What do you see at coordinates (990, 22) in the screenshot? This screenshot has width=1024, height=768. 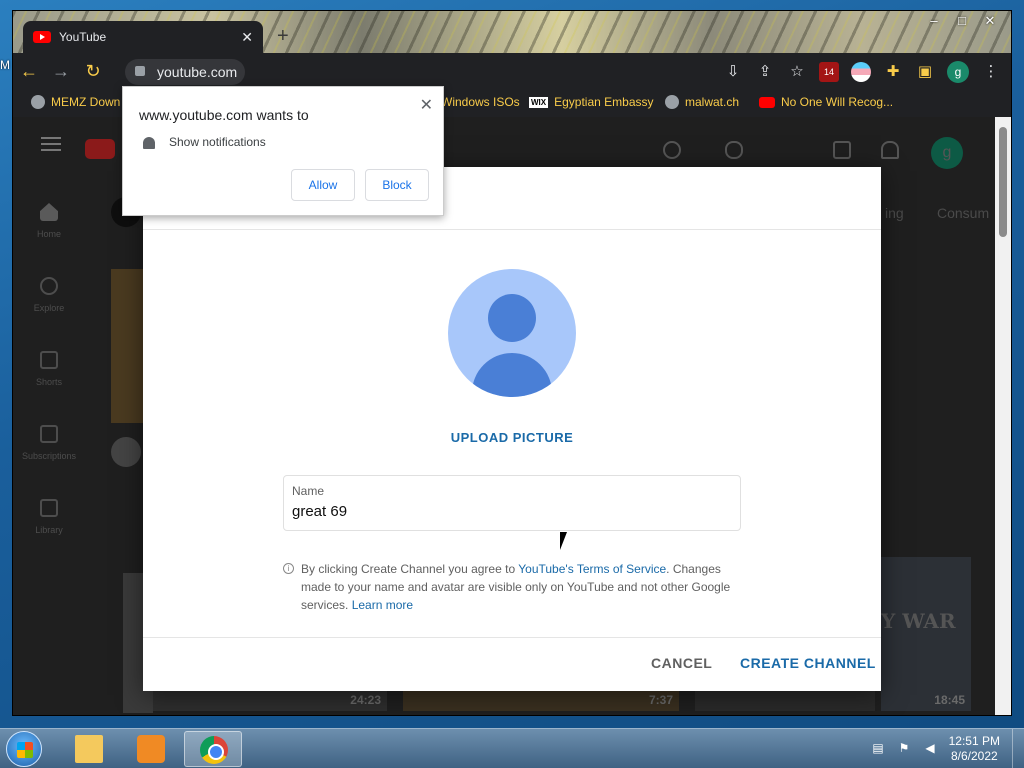 I see `close-window-button: ✕` at bounding box center [990, 22].